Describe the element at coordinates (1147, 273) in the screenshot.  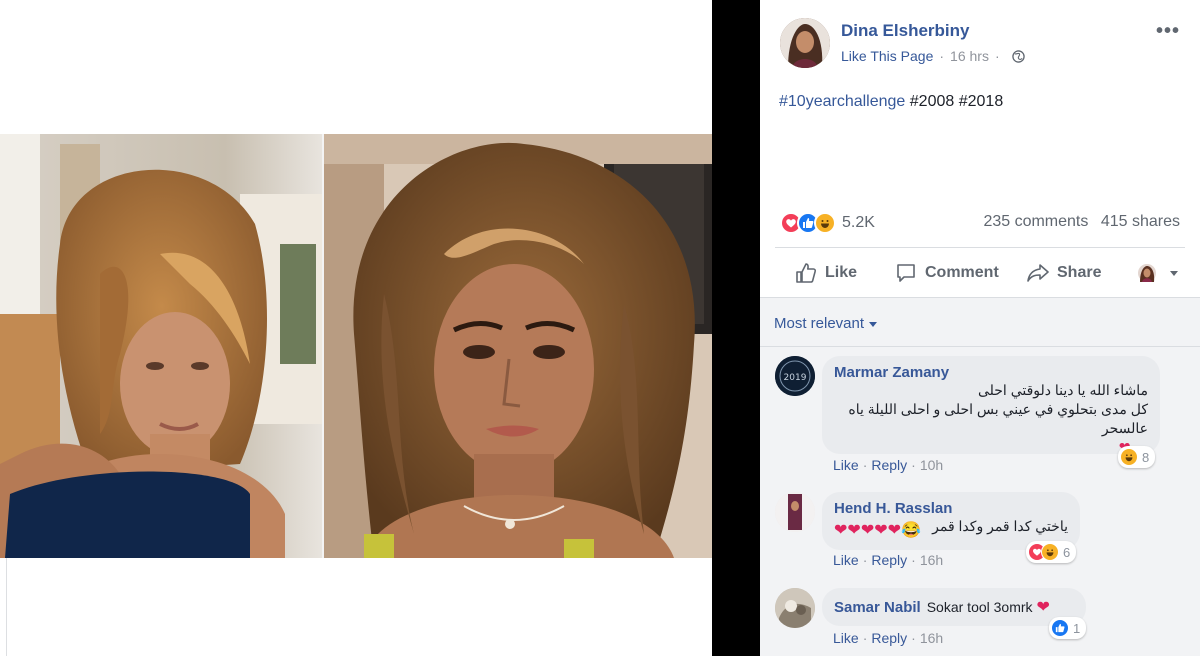
I see `page-avatar-small-icon` at that location.